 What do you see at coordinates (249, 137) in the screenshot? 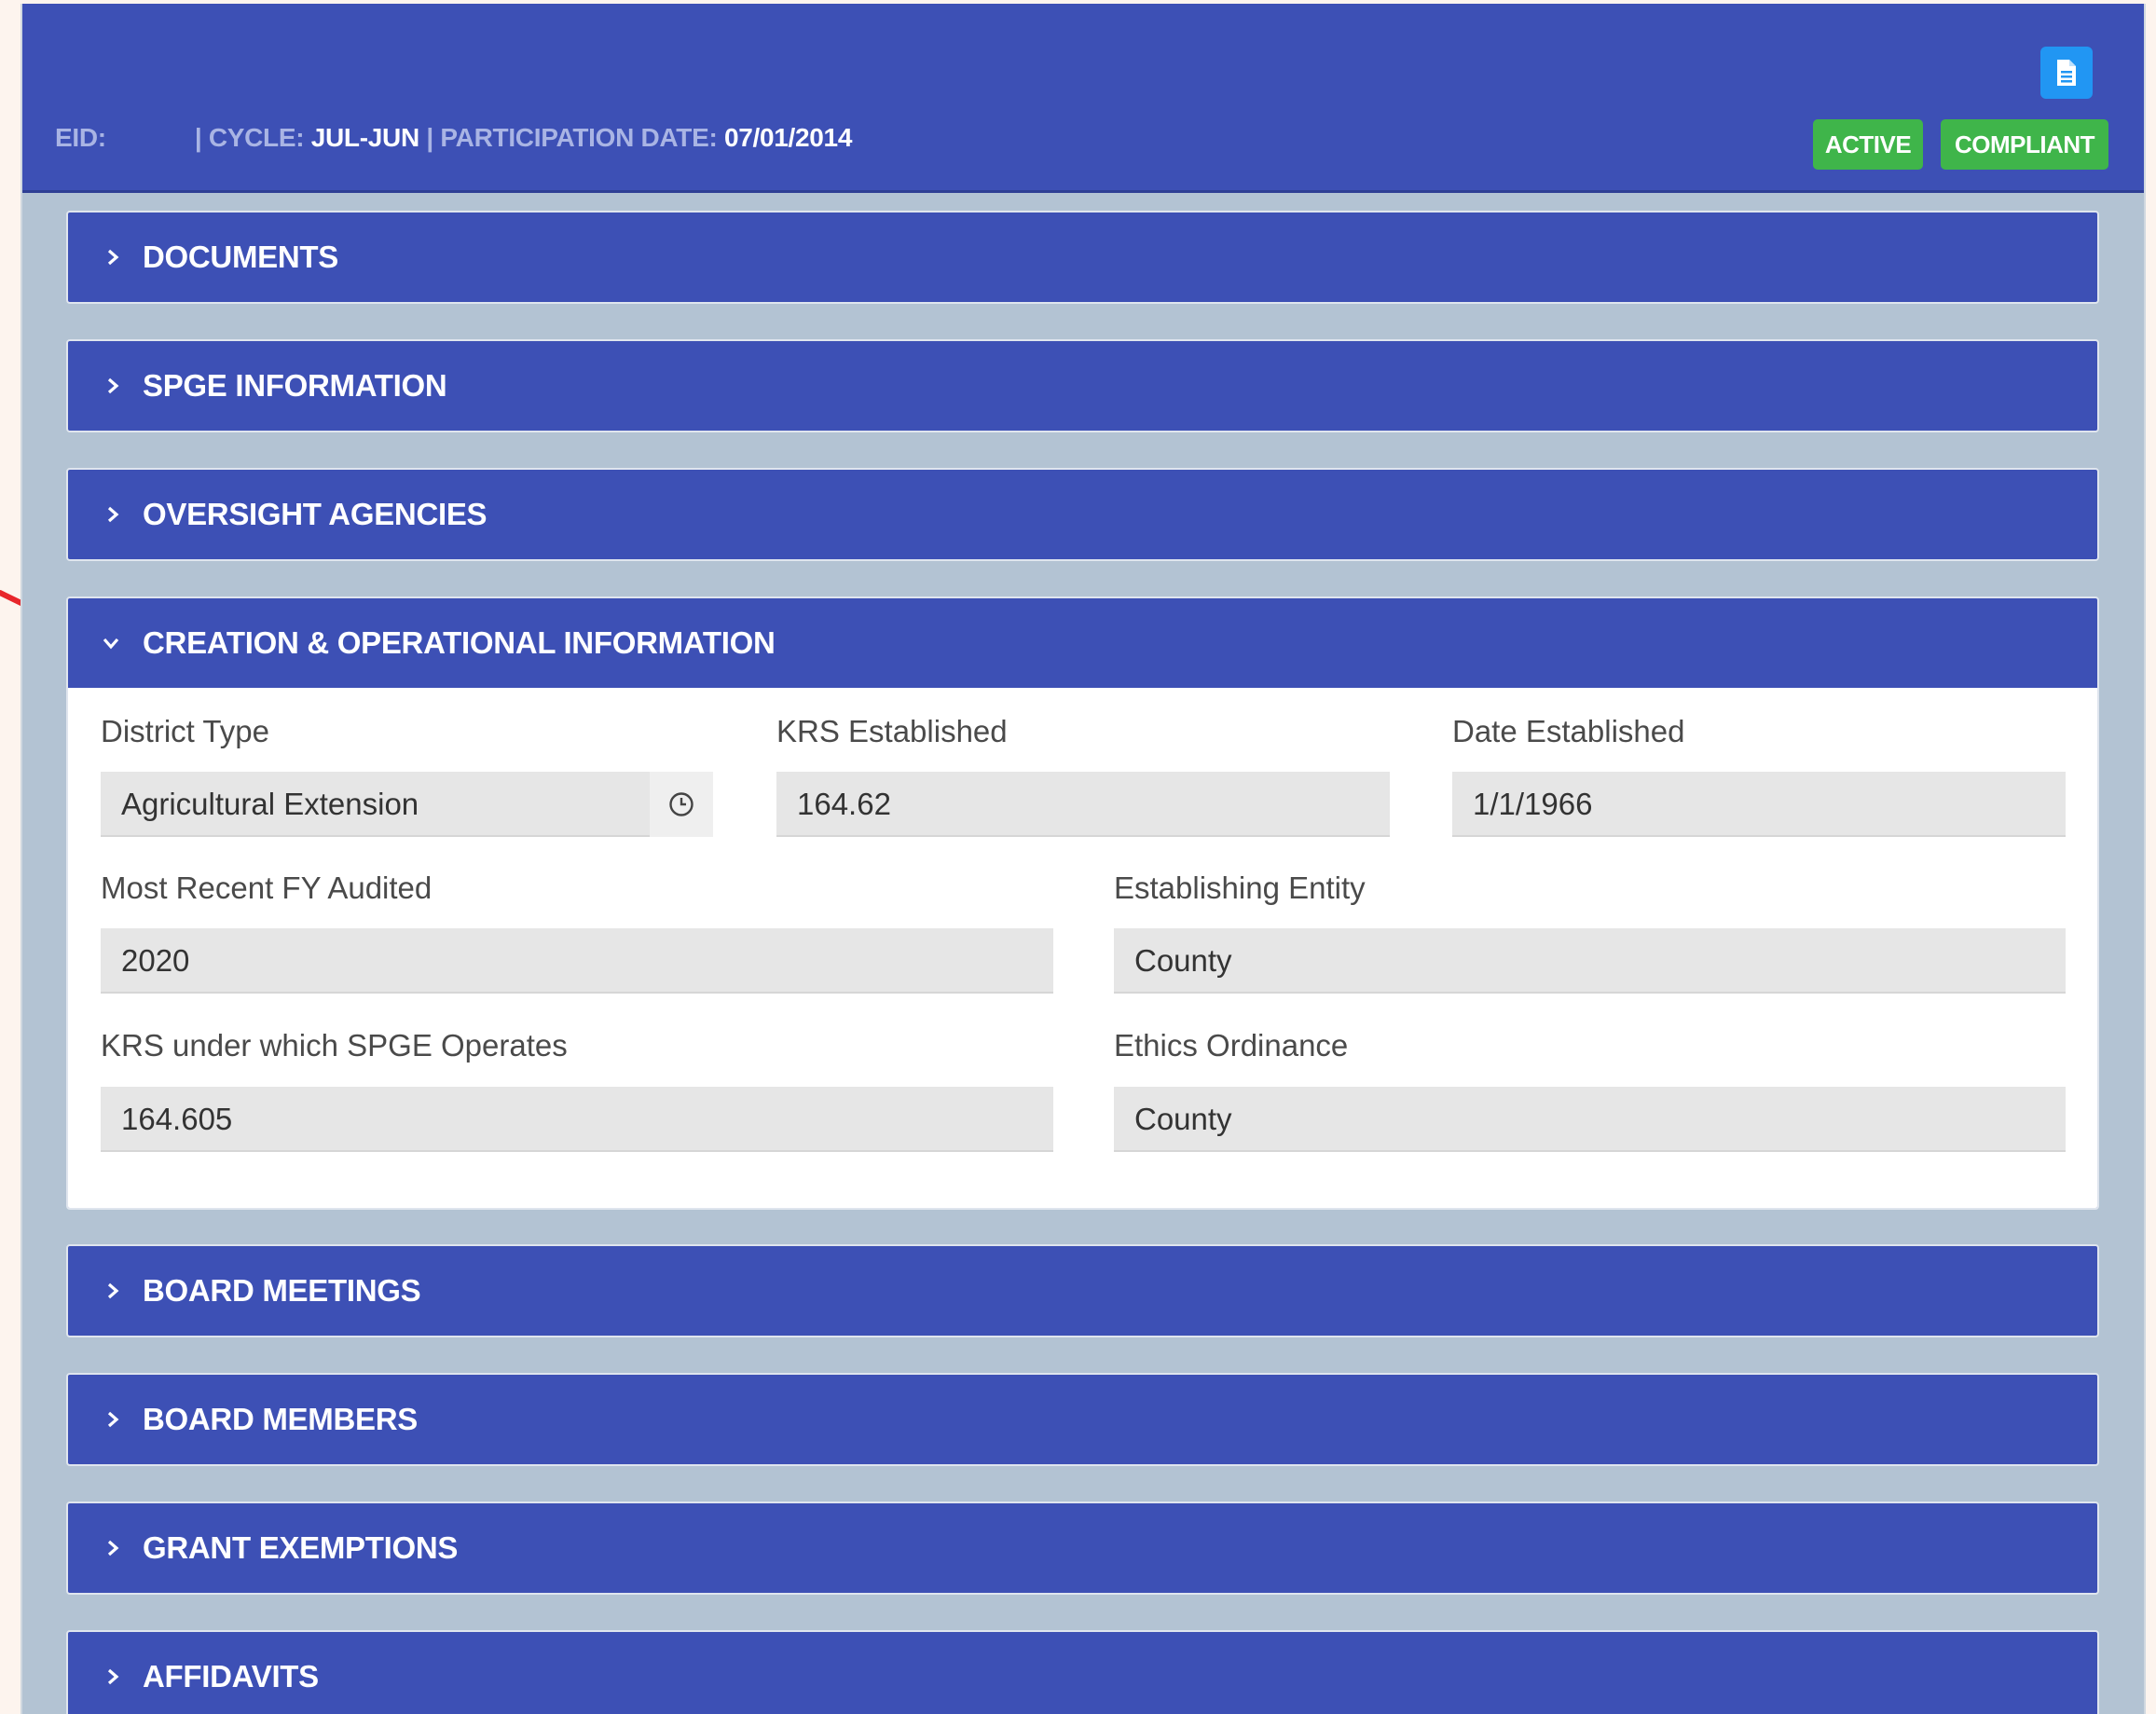
I see `cycle-label: | CYCLE:` at bounding box center [249, 137].